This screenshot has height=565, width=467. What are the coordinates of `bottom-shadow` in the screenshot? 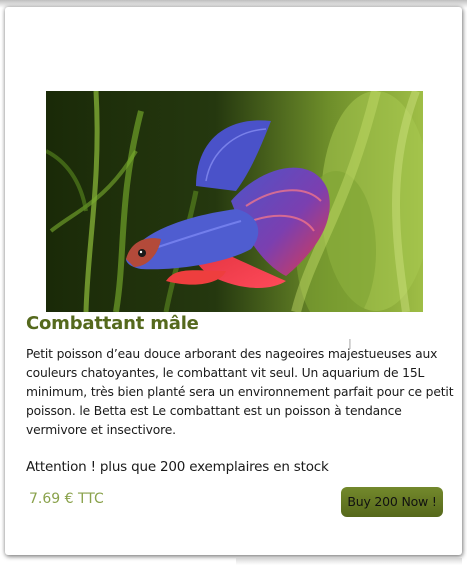 It's located at (349, 561).